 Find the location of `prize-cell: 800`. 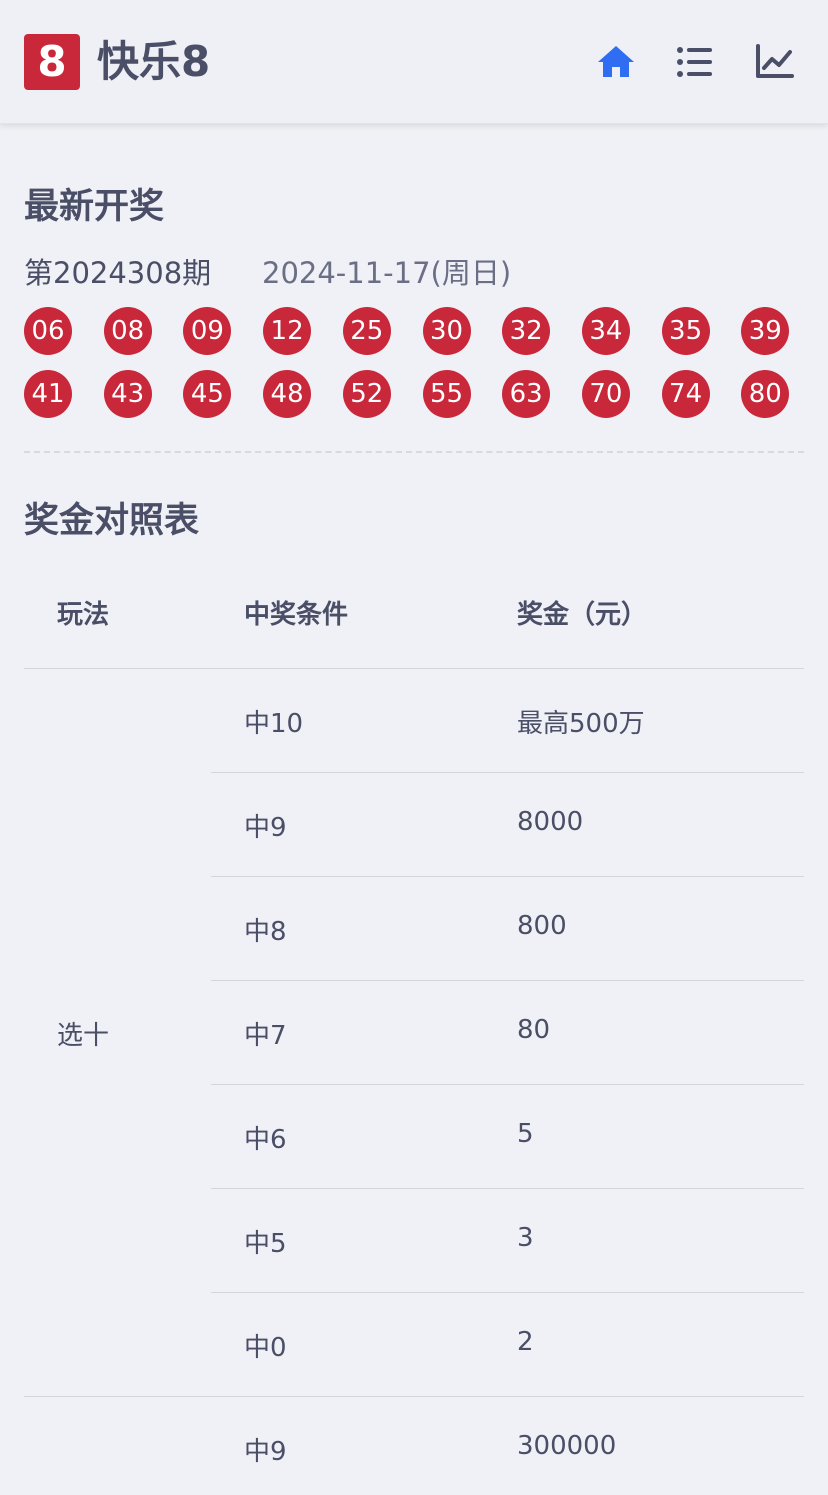

prize-cell: 800 is located at coordinates (542, 926).